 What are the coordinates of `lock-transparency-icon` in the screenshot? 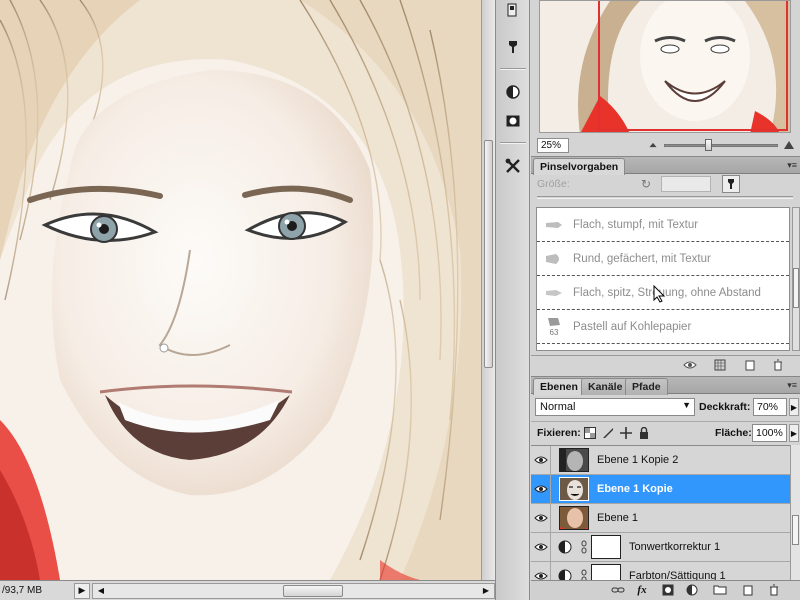 It's located at (589, 432).